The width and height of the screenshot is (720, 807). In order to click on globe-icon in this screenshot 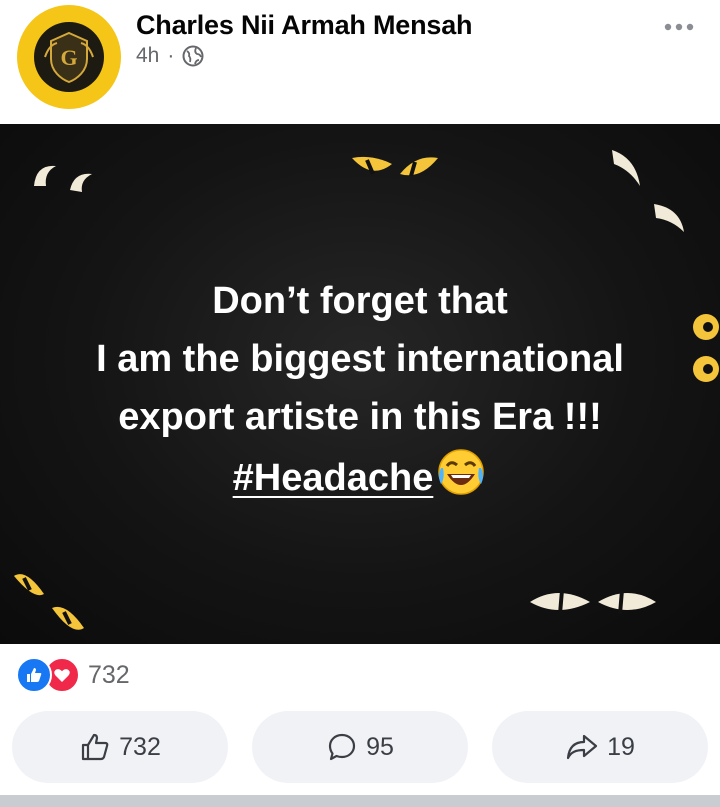, I will do `click(193, 56)`.